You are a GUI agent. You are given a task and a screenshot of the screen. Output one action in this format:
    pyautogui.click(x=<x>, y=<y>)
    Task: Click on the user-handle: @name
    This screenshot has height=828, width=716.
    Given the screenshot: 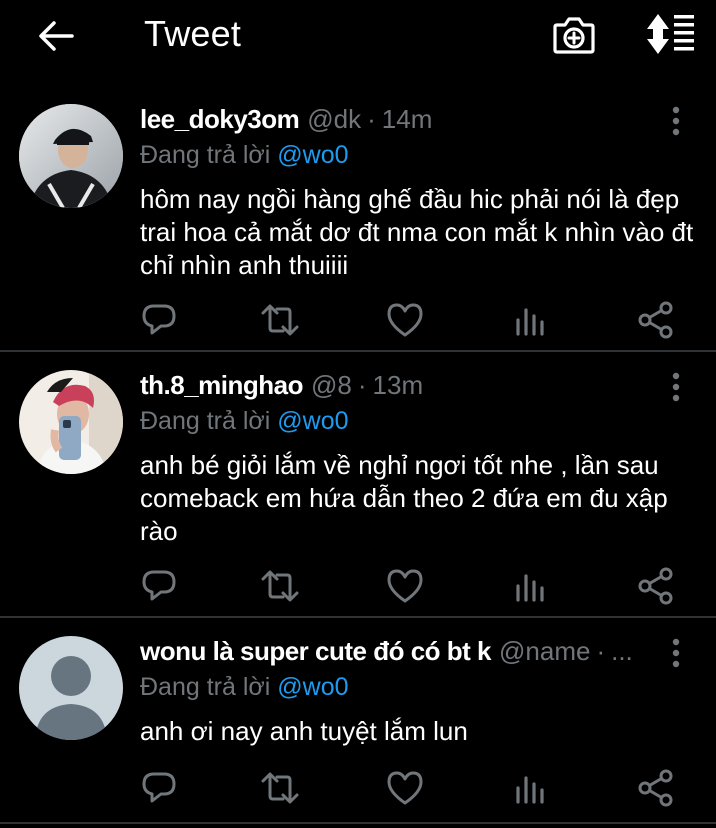 What is the action you would take?
    pyautogui.click(x=544, y=651)
    